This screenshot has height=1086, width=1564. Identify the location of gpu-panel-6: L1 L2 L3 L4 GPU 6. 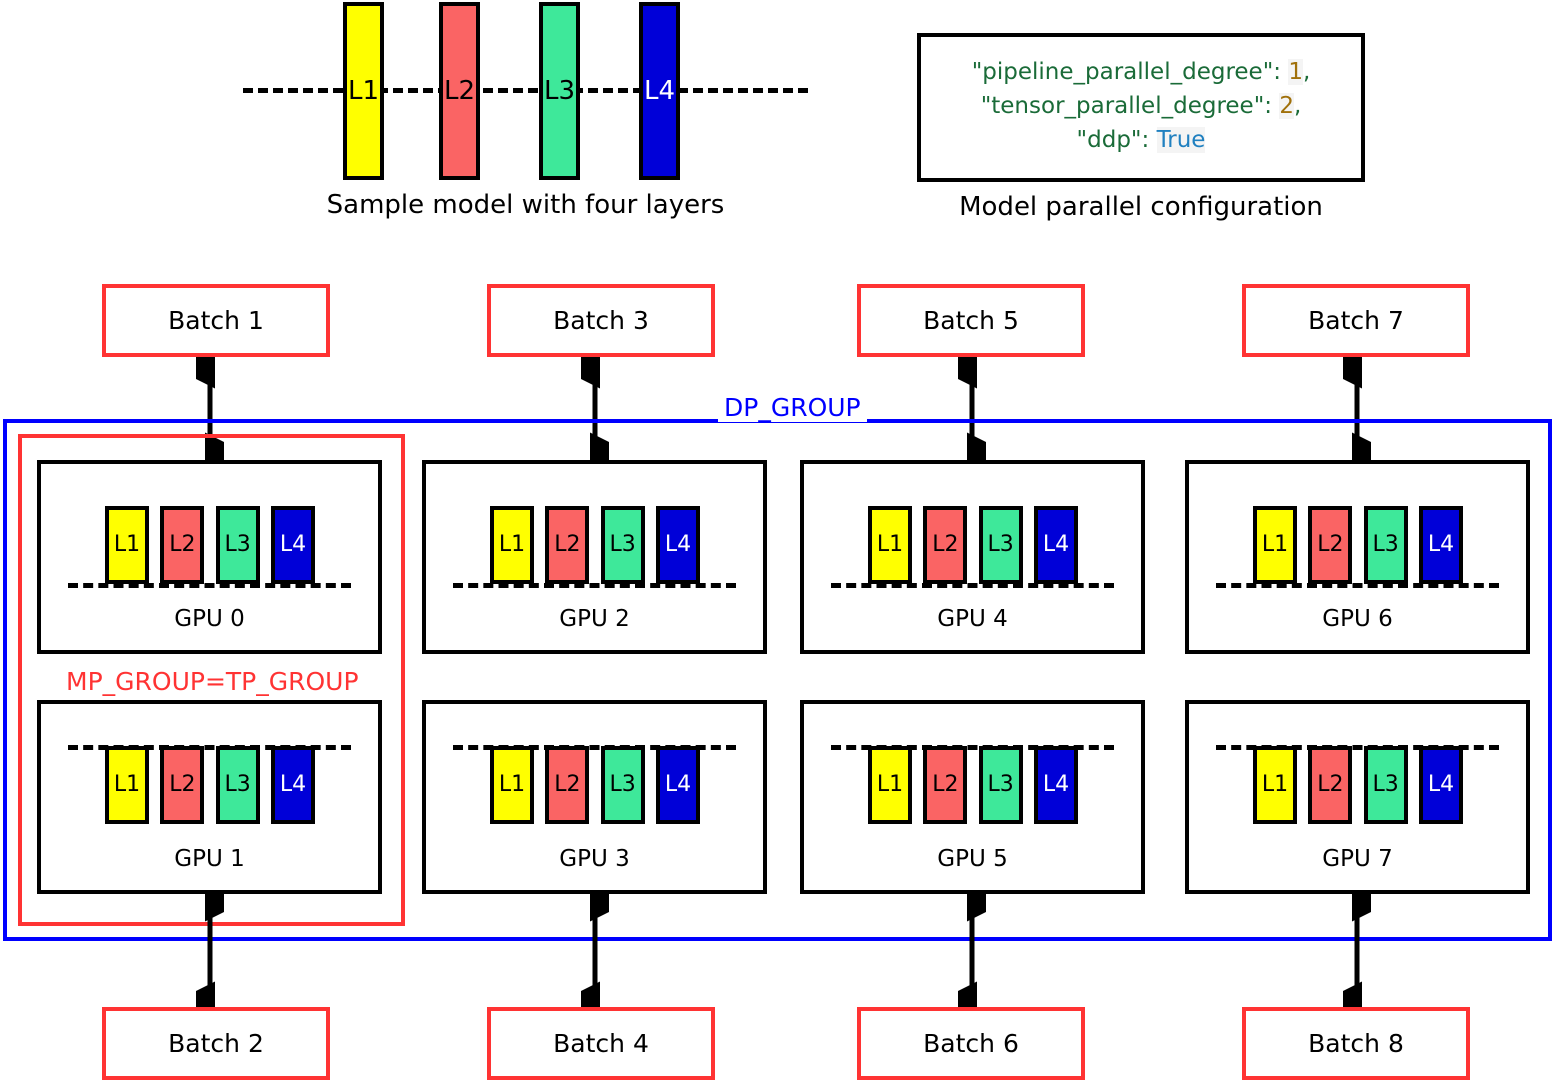
(1357, 557).